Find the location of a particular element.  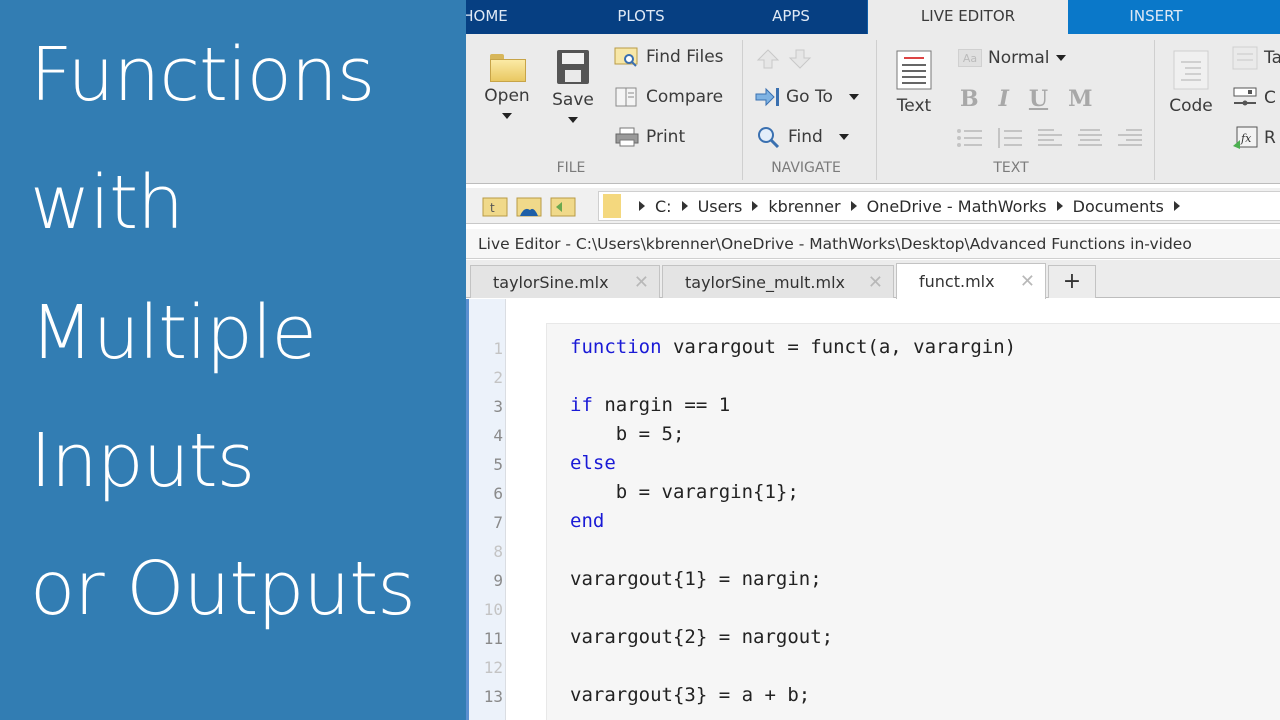

style-select: Aa Normal is located at coordinates (1012, 58).